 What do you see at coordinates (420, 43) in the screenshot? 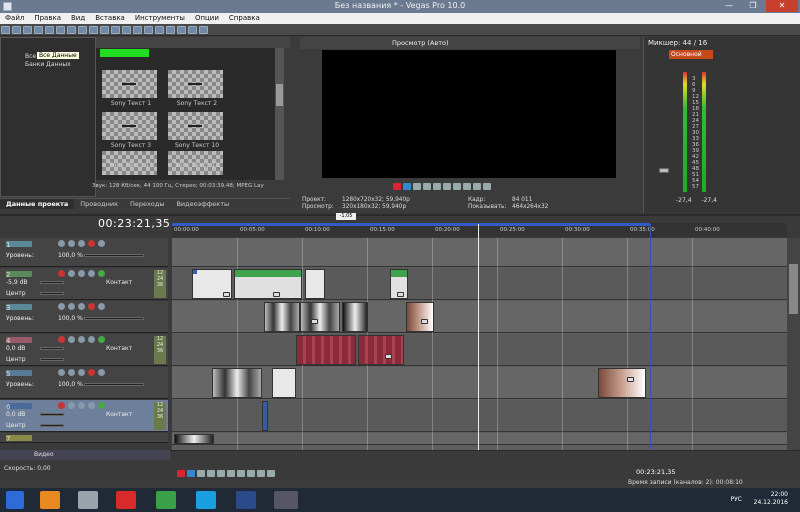
I see `preview-quality-dropdown: Просмотр (Авто)` at bounding box center [420, 43].